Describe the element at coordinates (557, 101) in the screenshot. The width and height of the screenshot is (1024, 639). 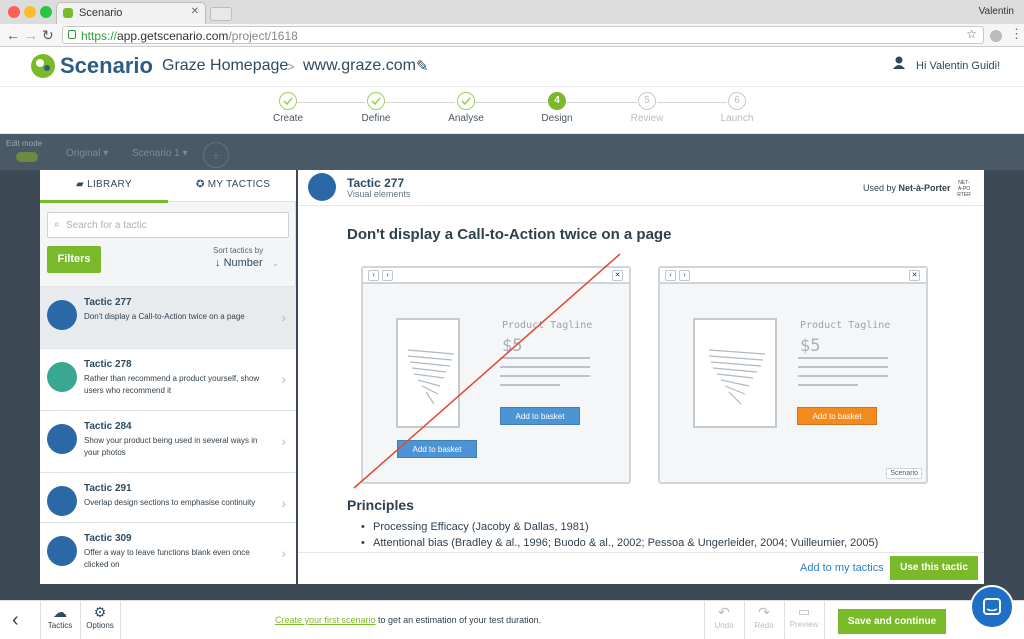
I see `step-design-number: 4` at that location.